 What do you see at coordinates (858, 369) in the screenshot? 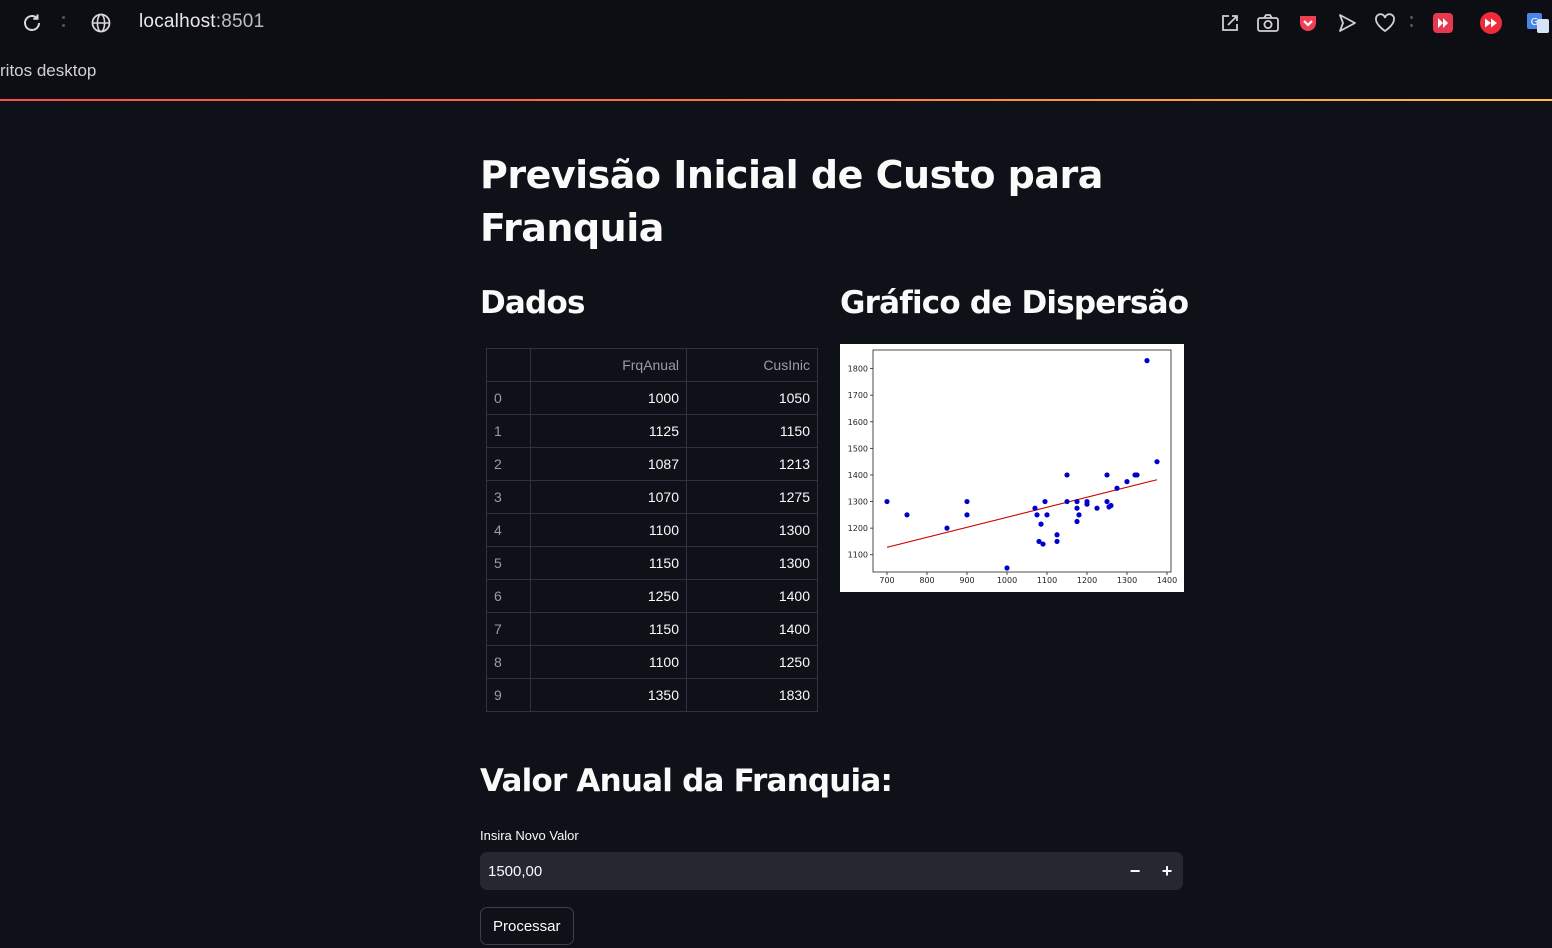
I see `y-tick-label: 1800` at bounding box center [858, 369].